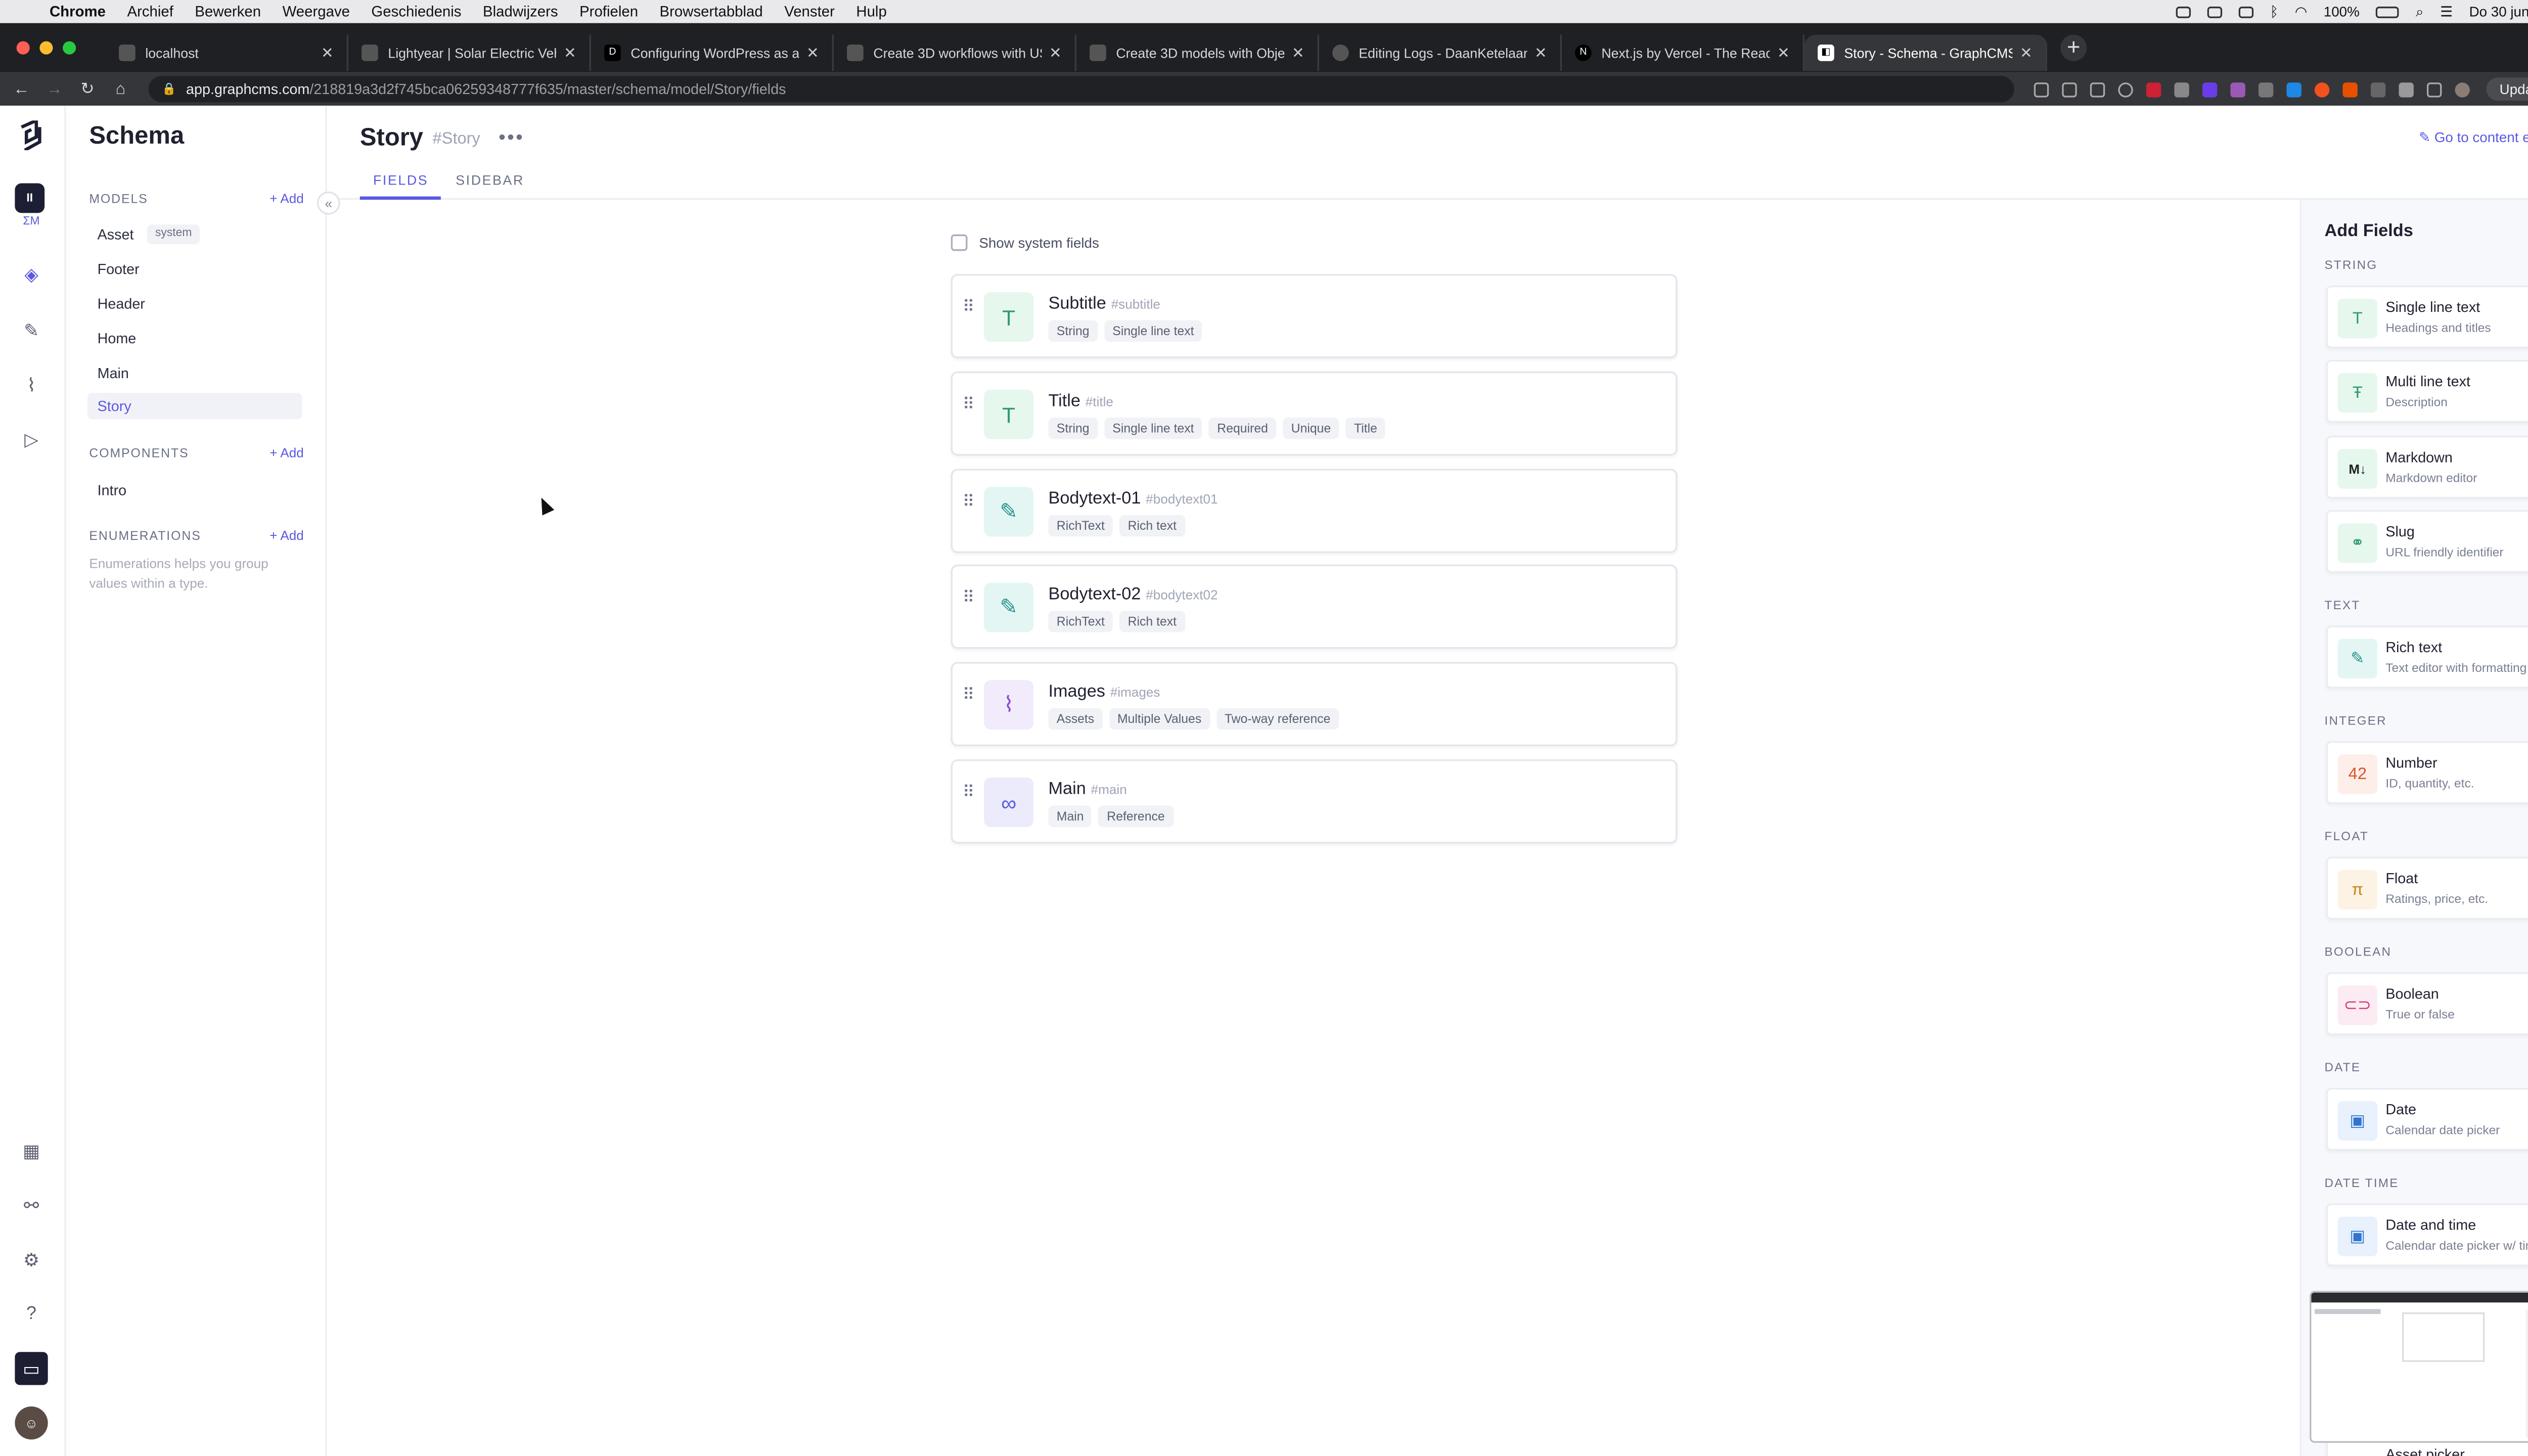 Image resolution: width=2528 pixels, height=1456 pixels. I want to click on webhooks-icon: ⚯, so click(32, 1205).